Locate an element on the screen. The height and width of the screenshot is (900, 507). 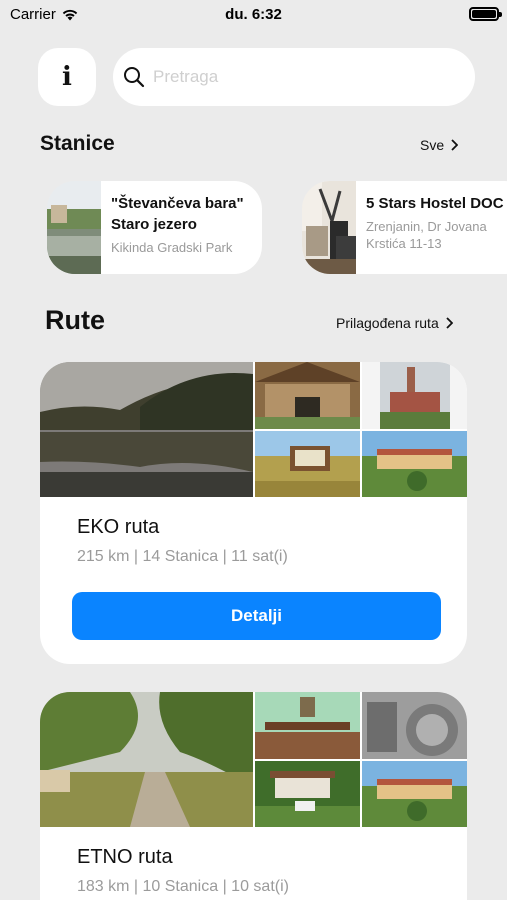
station-name: 5 Stars Hostel DOC is located at coordinates (435, 203).